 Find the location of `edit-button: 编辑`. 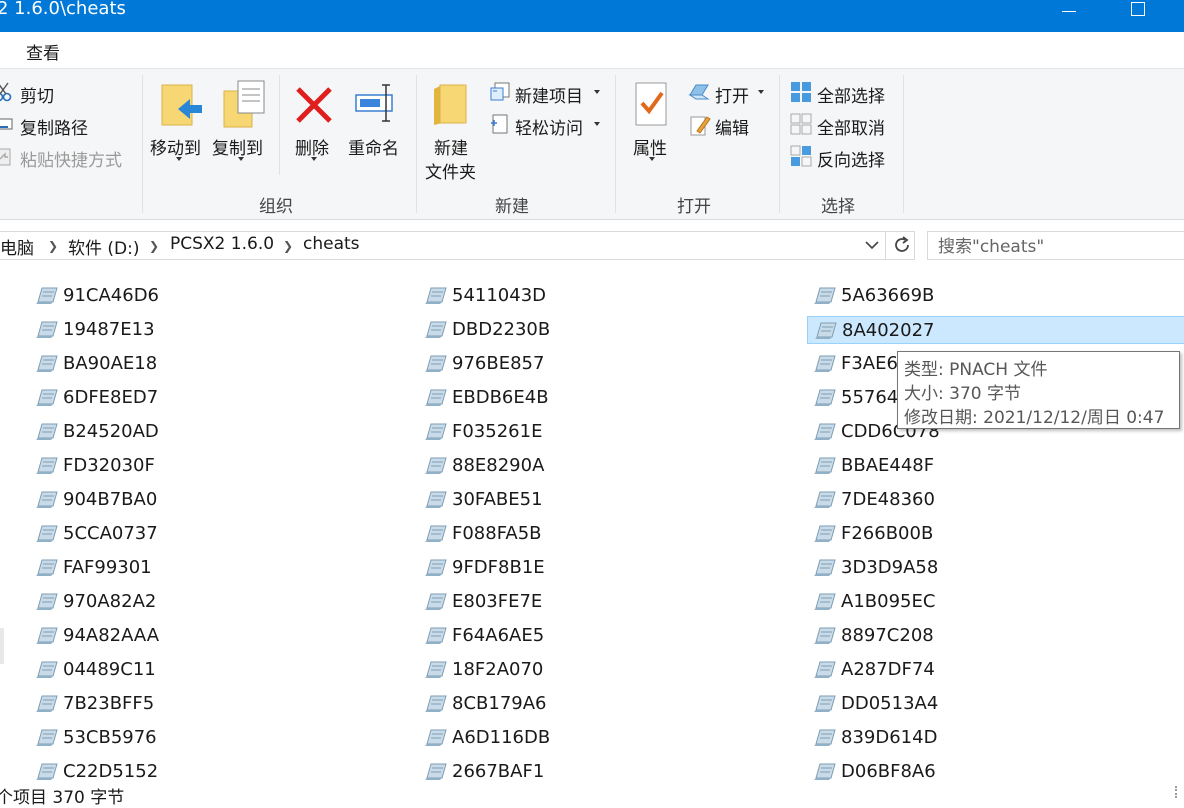

edit-button: 编辑 is located at coordinates (732, 126).